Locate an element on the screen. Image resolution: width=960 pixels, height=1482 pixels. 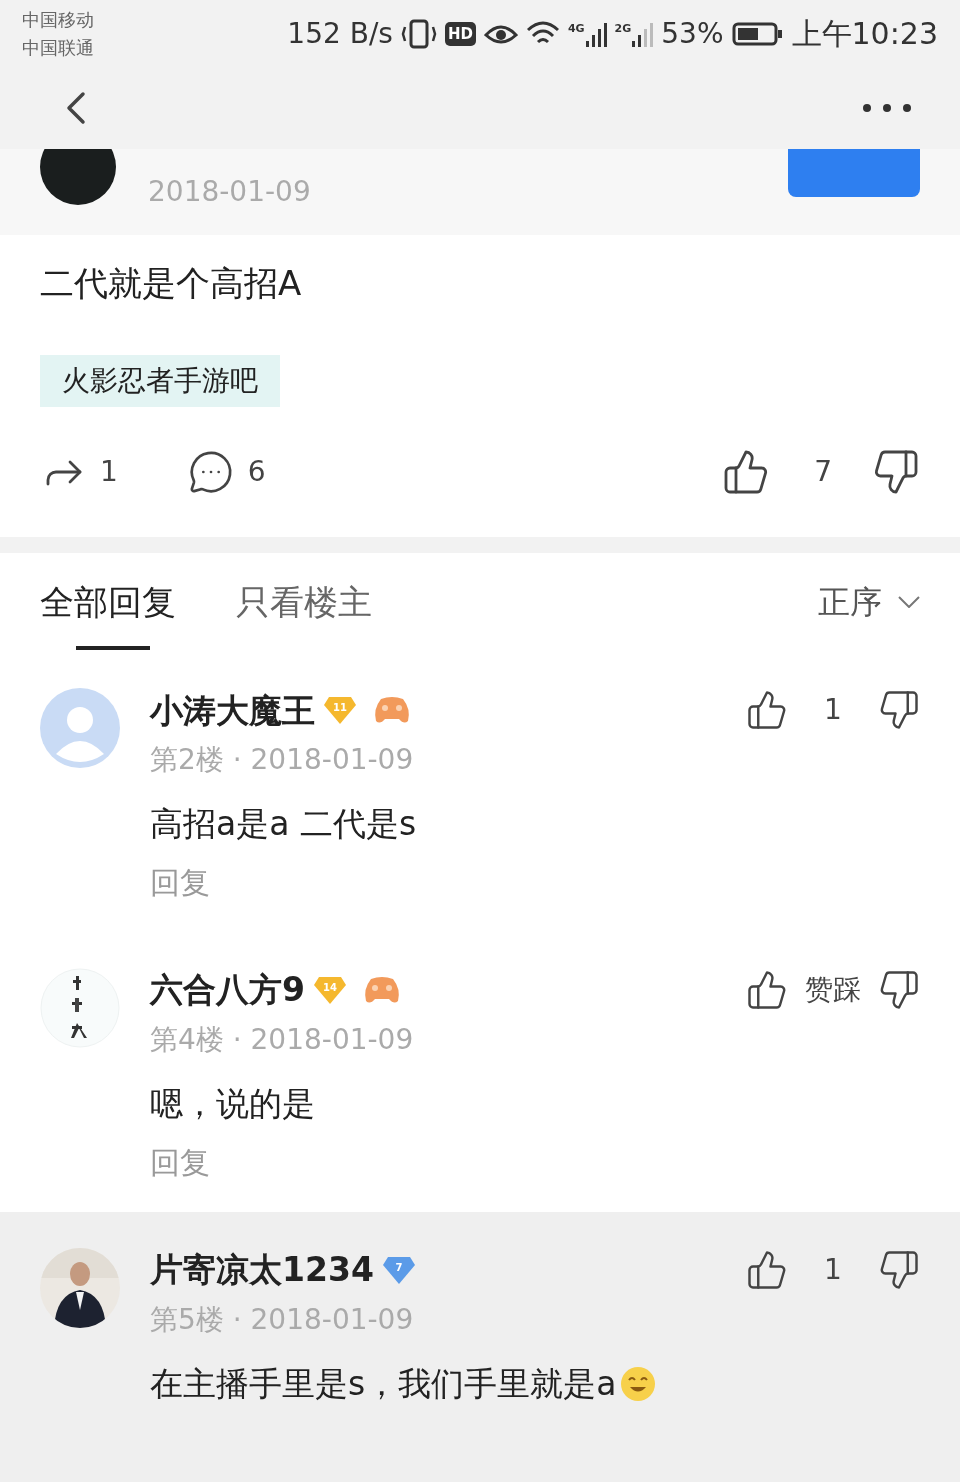
reply-tab: 只看楼主 is located at coordinates (304, 602).